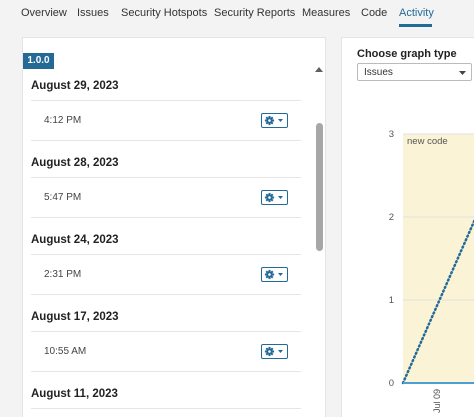 This screenshot has height=417, width=474. I want to click on x-tick-label: Jul 09, so click(437, 401).